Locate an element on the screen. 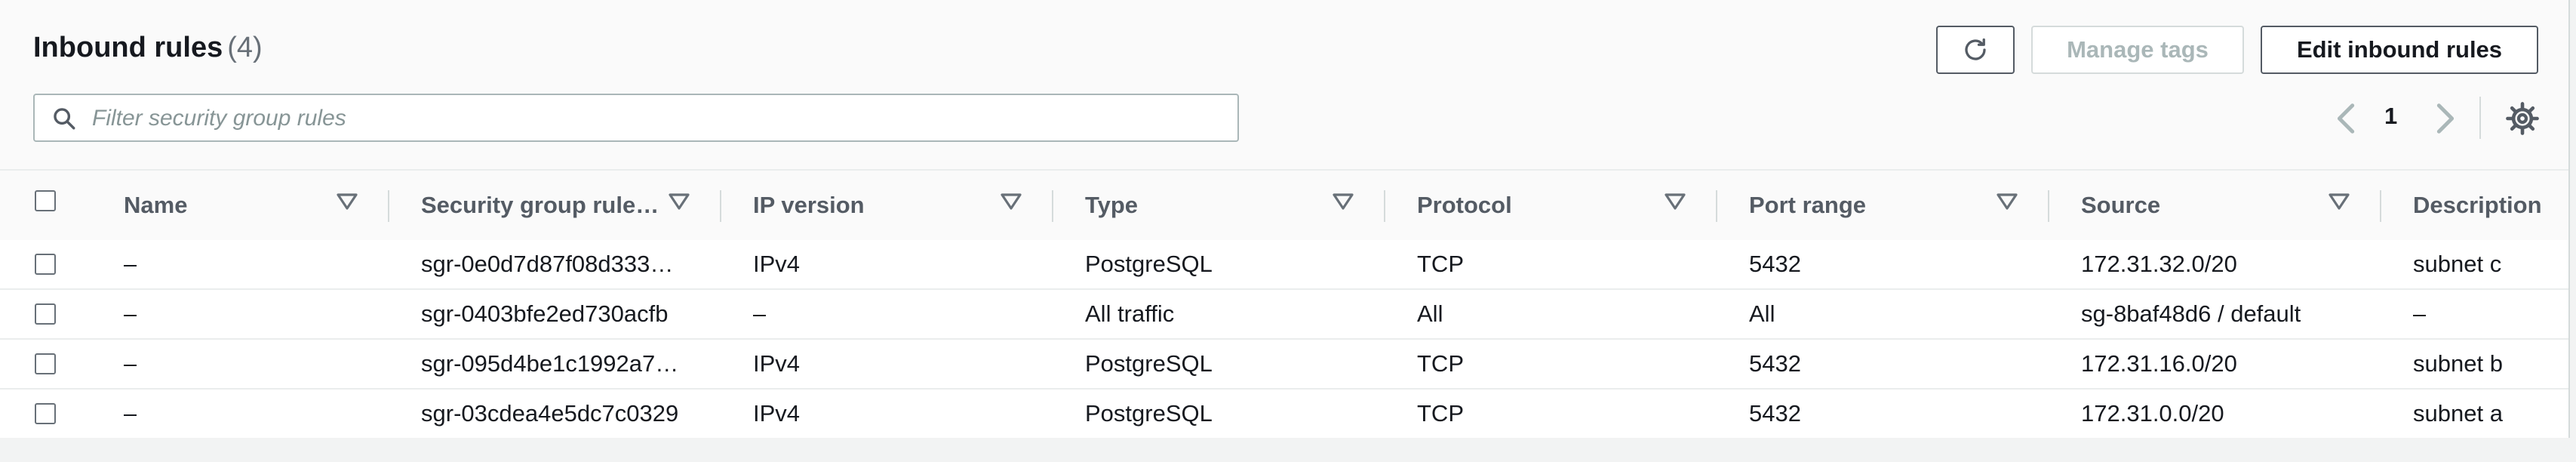 This screenshot has height=462, width=2576. cell-rule-id: sgr-0403bfe2ed730acfb is located at coordinates (545, 313).